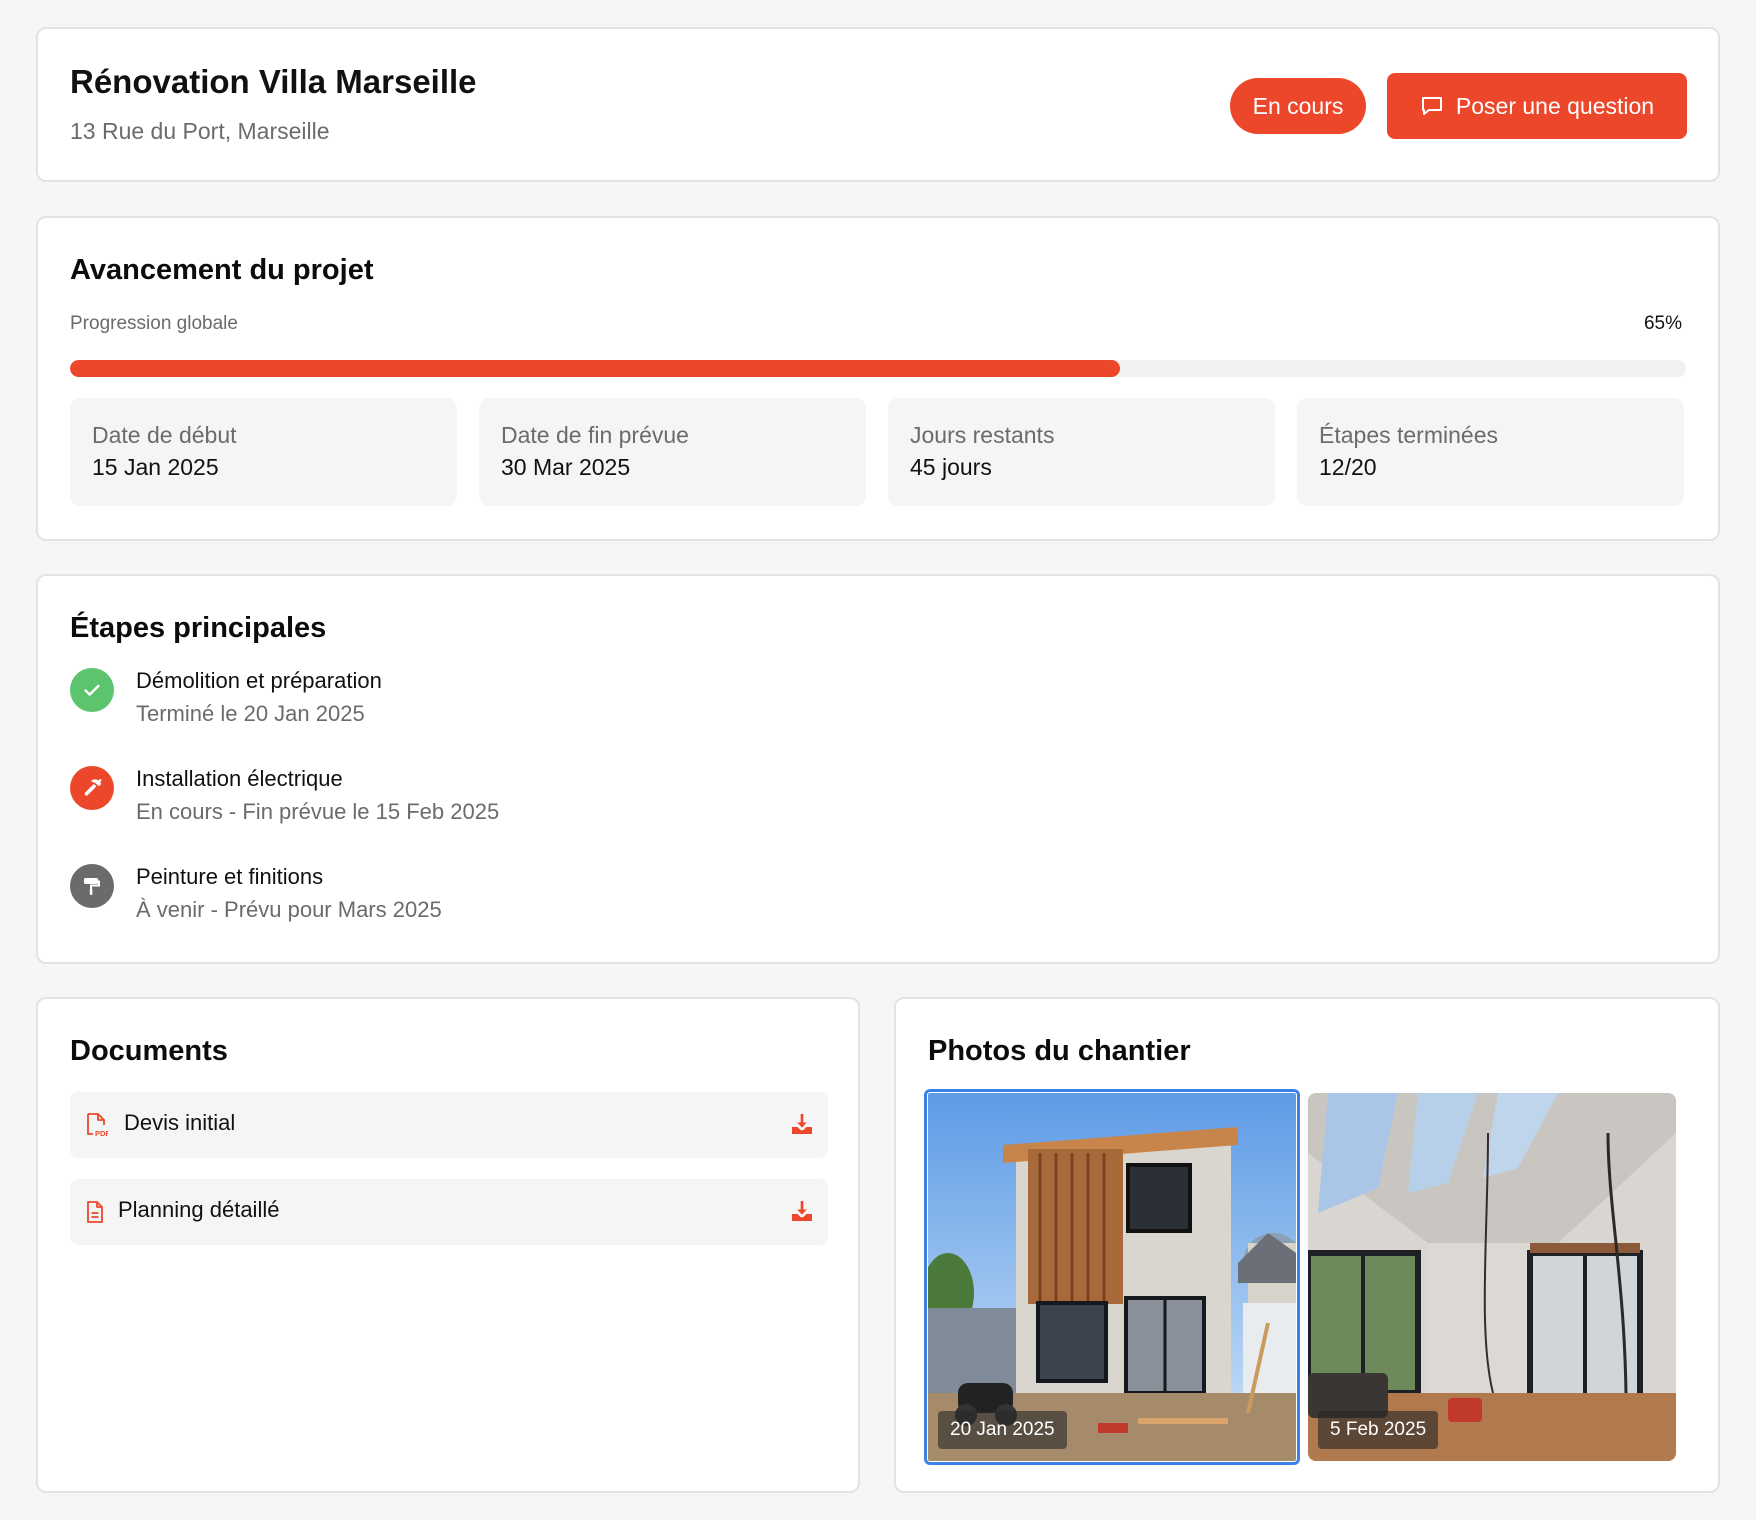 The width and height of the screenshot is (1756, 1520). Describe the element at coordinates (259, 680) in the screenshot. I see `step-title: Démolition et préparation` at that location.